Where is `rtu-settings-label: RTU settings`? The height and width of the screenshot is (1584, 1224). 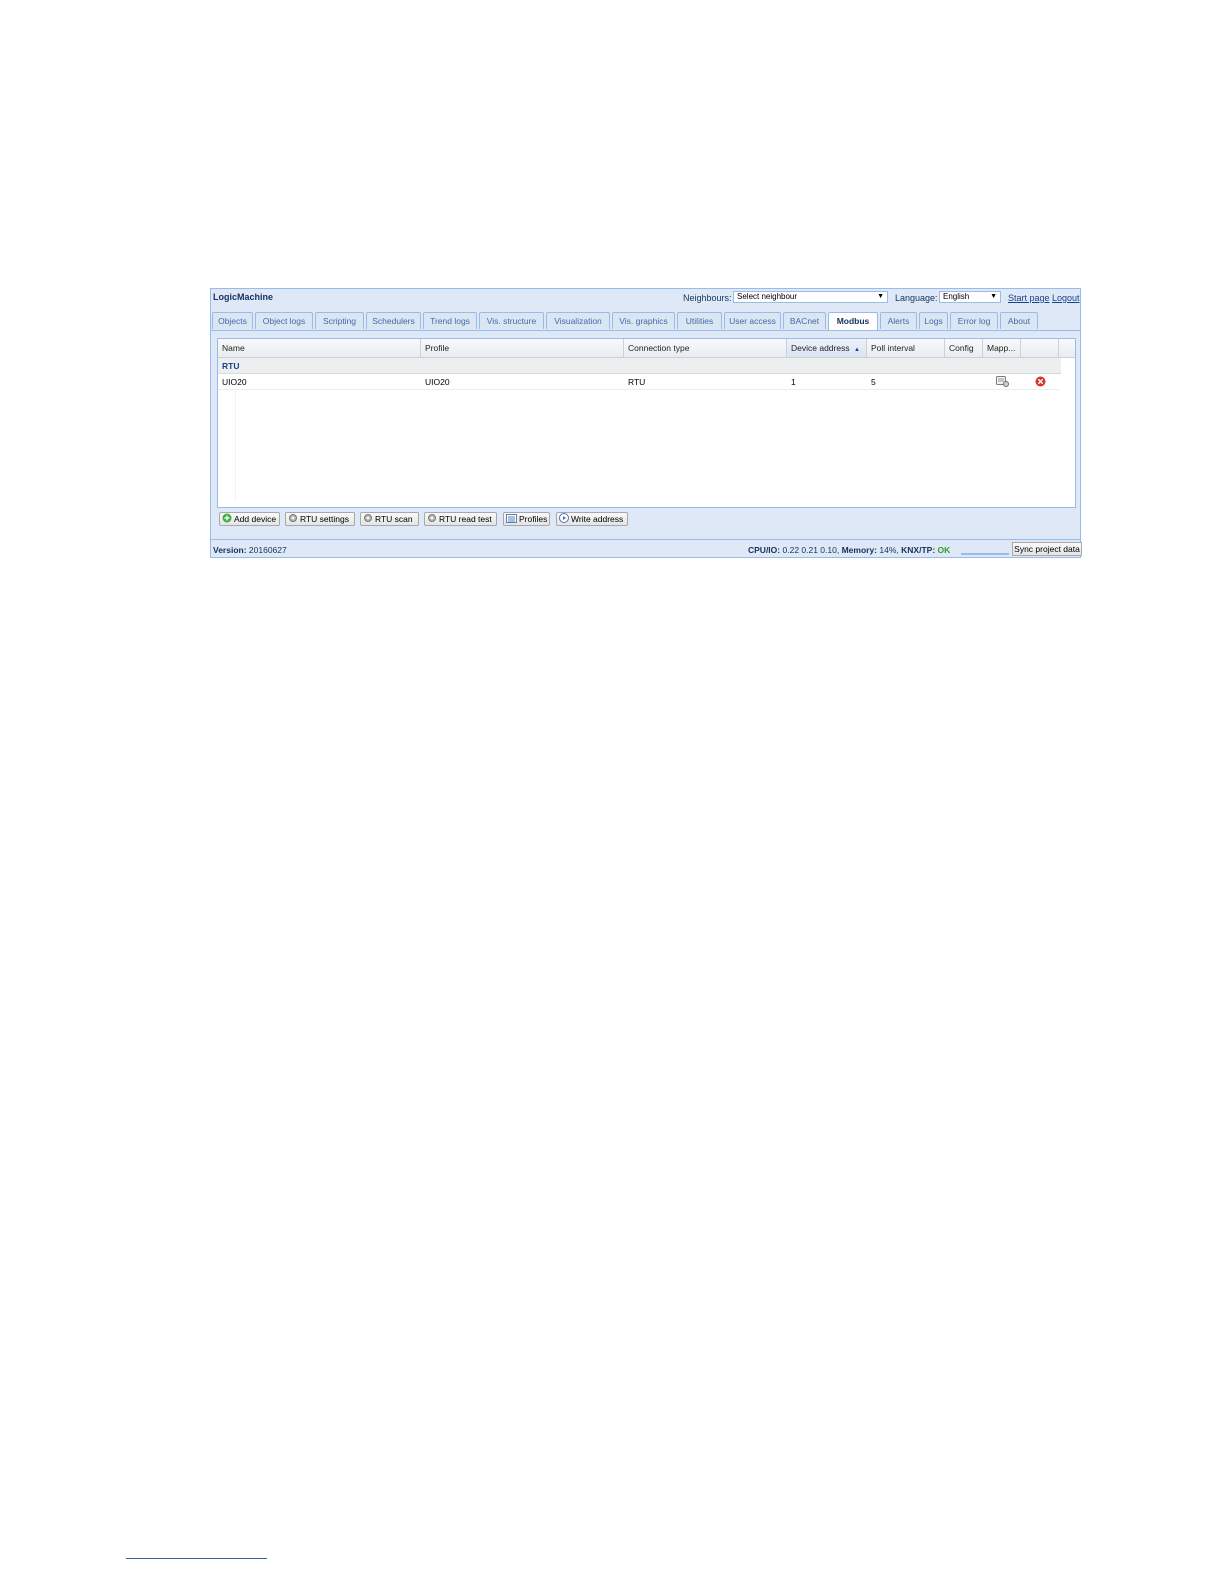 rtu-settings-label: RTU settings is located at coordinates (324, 519).